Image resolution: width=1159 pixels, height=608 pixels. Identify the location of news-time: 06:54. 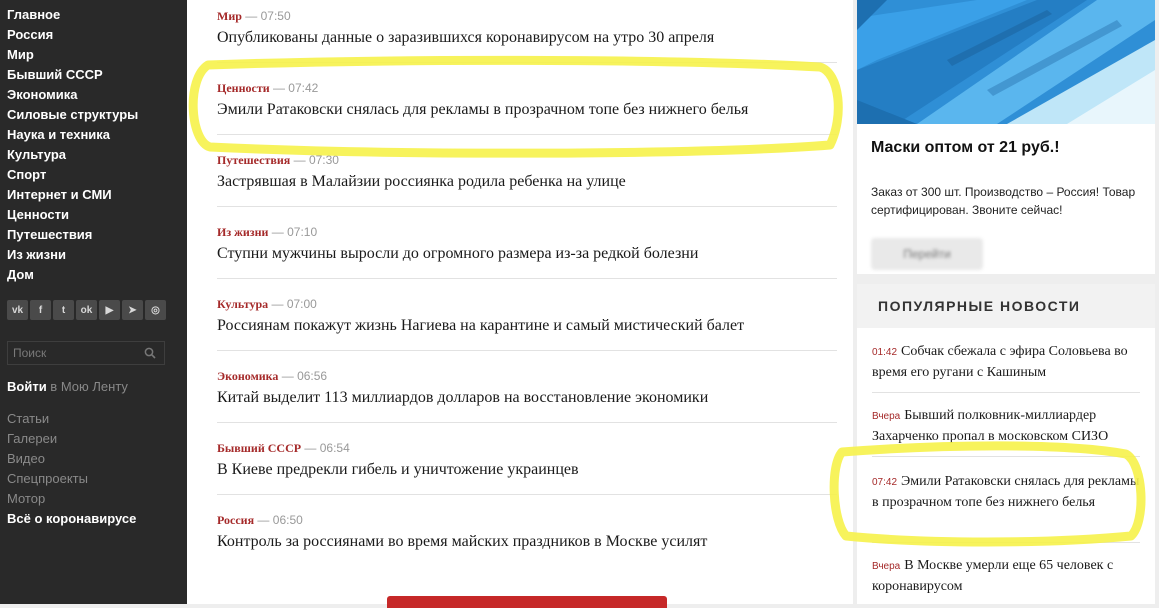
(334, 448).